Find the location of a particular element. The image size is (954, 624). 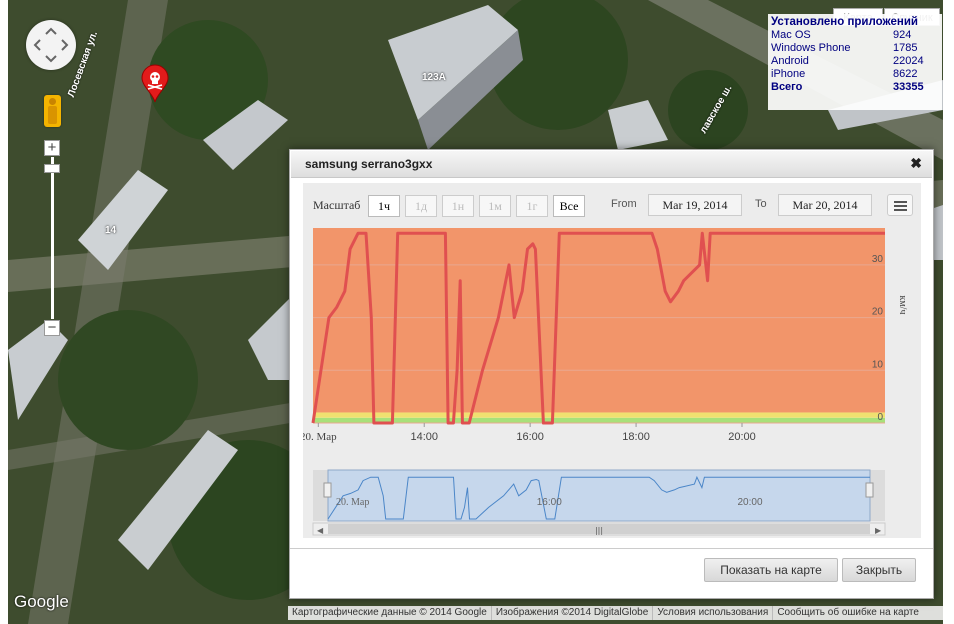

dialog-header: samsung serrano3gxx ✖ is located at coordinates (611, 164).